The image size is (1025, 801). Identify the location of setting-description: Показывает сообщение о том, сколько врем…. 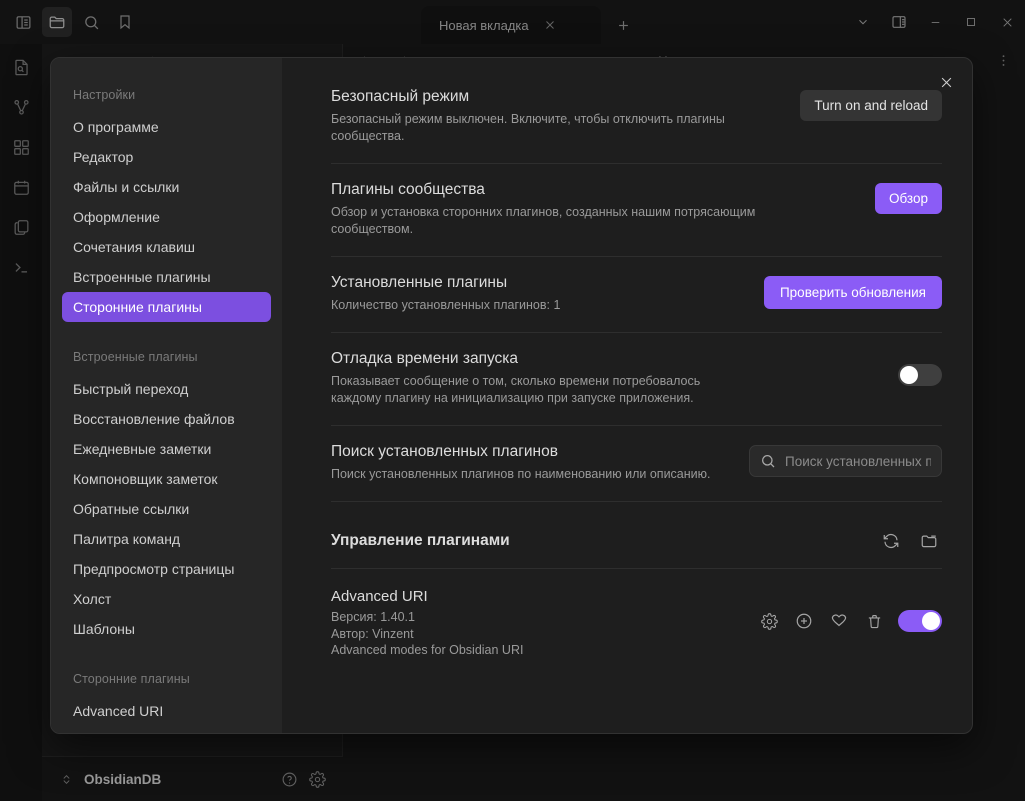
(516, 389).